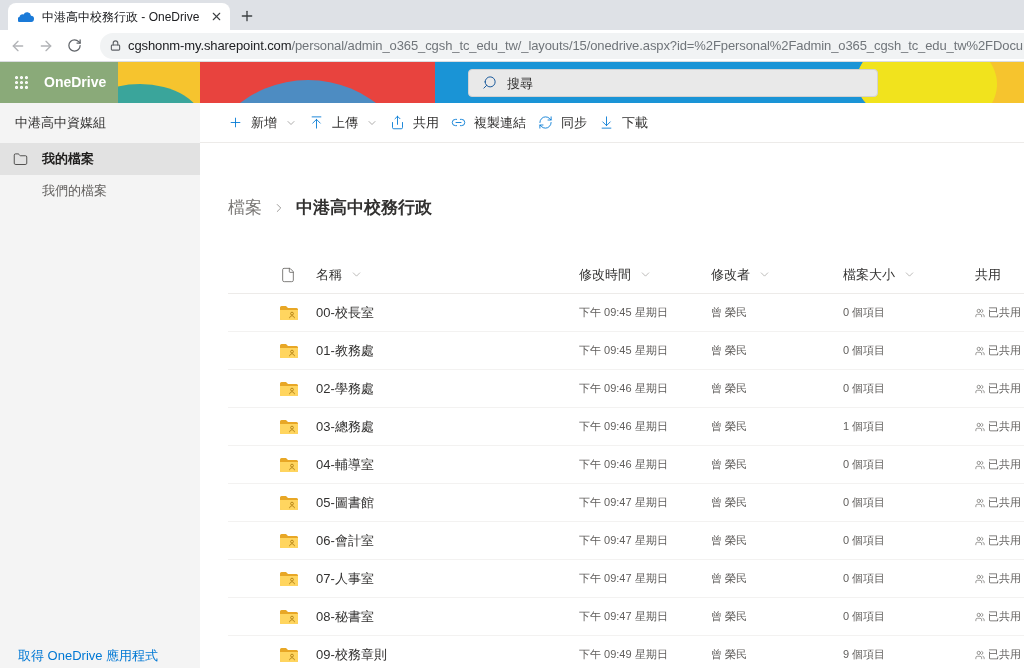 Image resolution: width=1024 pixels, height=668 pixels. Describe the element at coordinates (345, 388) in the screenshot. I see `folder-name-link: 02-學務處` at that location.